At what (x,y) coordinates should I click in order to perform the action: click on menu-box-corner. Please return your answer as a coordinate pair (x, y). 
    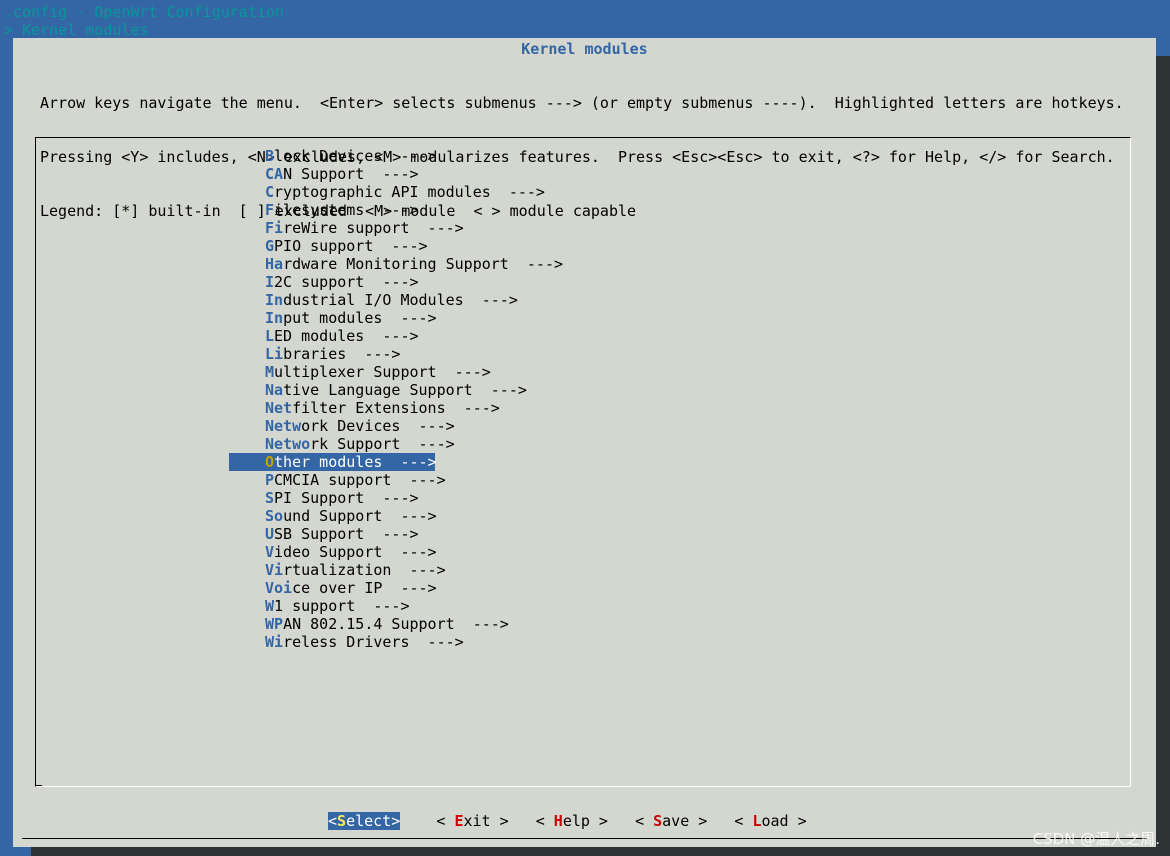
    Looking at the image, I should click on (38, 779).